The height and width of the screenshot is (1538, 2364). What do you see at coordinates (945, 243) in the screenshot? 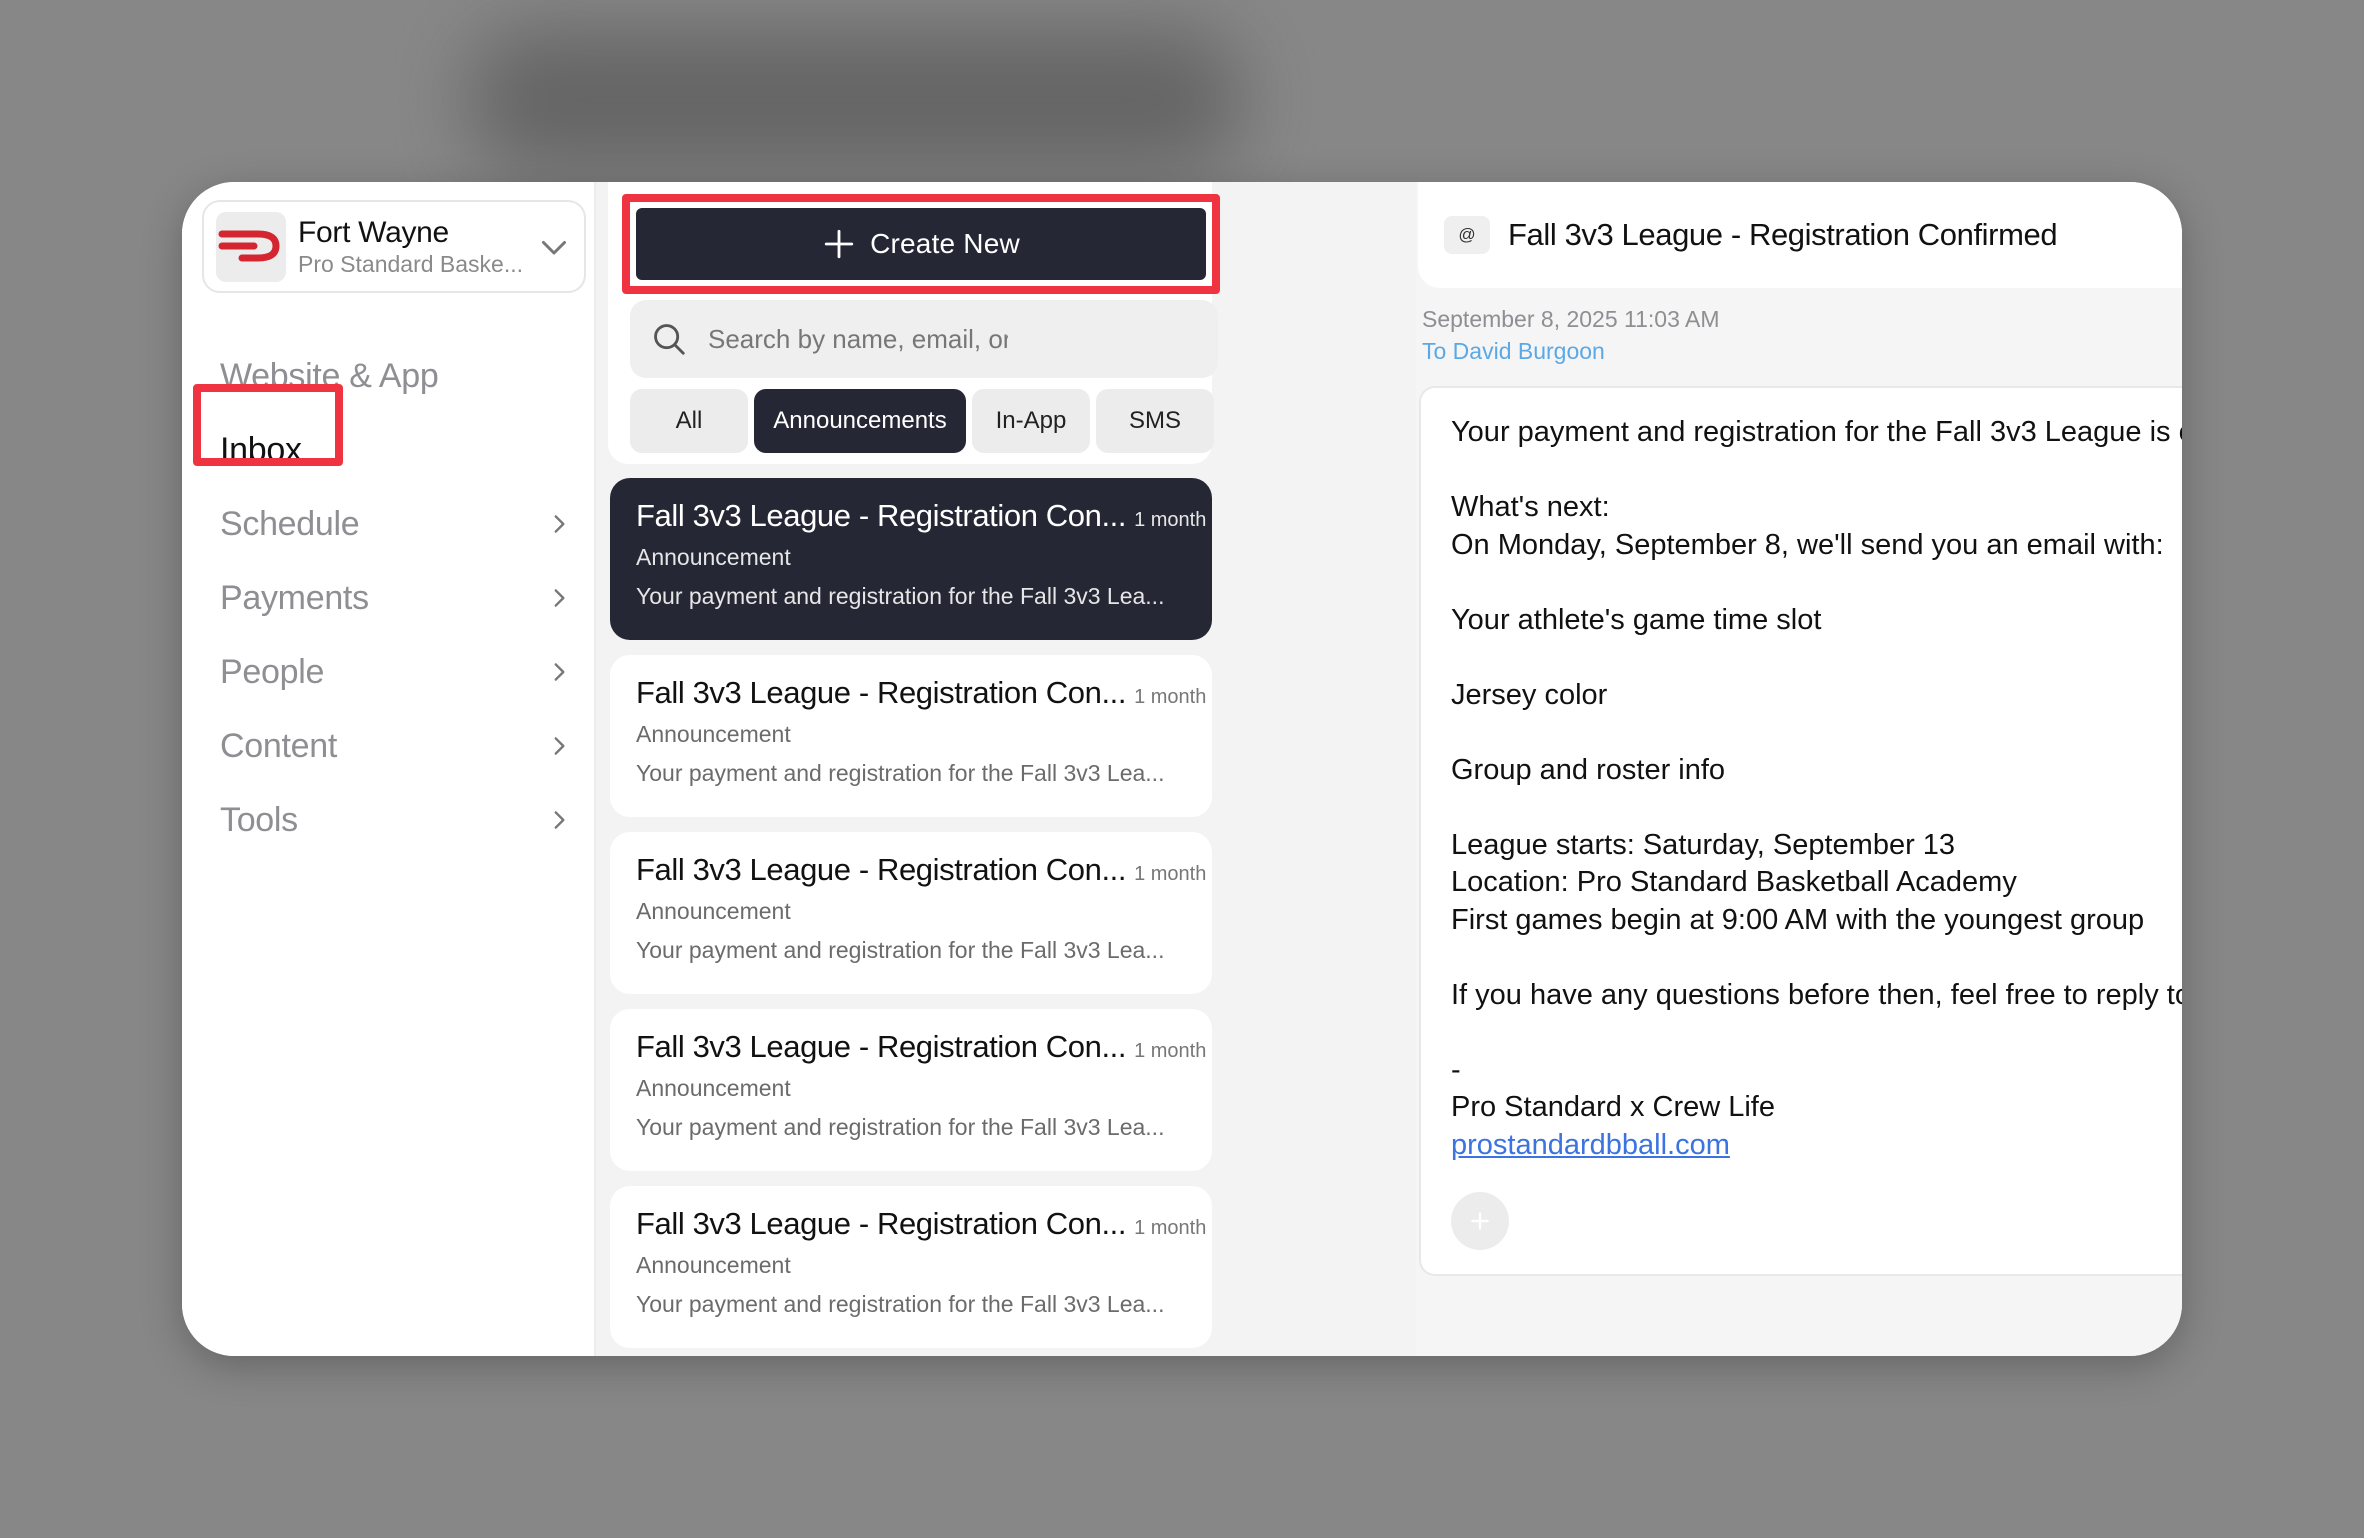
I see `create-new-label: Create New` at bounding box center [945, 243].